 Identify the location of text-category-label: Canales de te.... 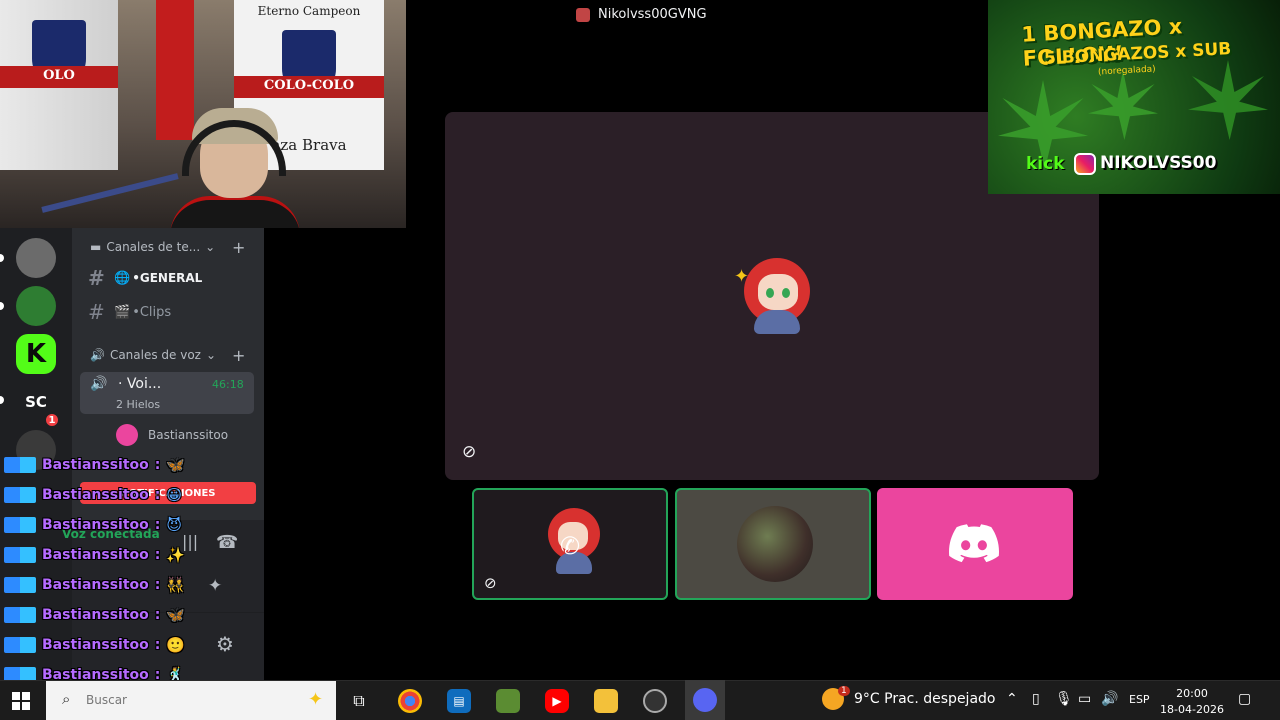
(153, 247).